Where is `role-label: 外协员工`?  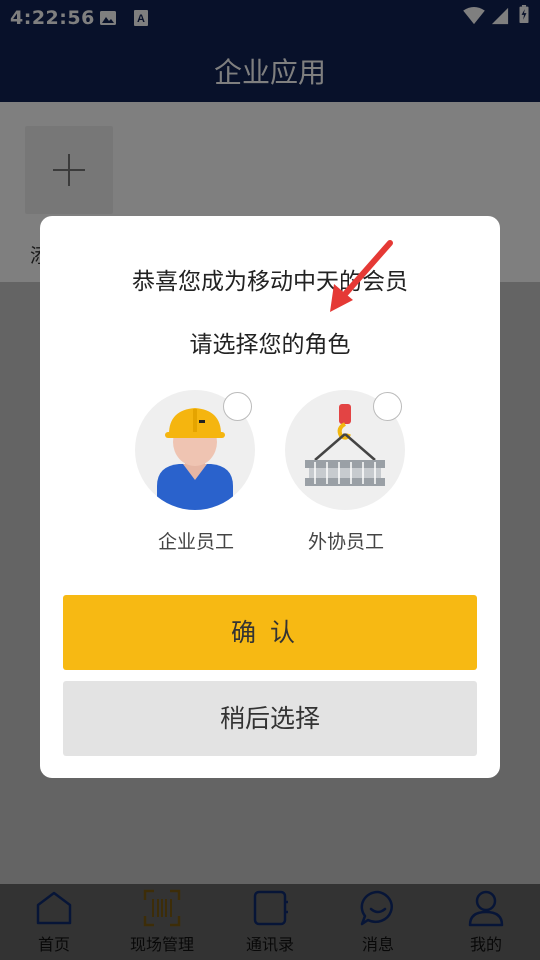
role-label: 外协员工 is located at coordinates (345, 542).